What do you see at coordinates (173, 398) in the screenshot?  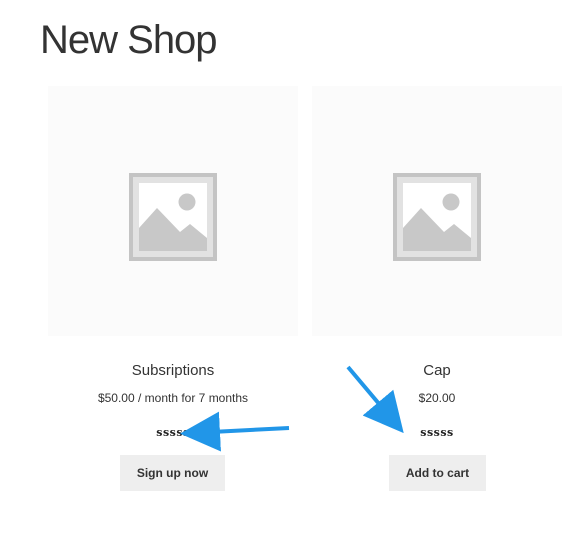 I see `product-price: $50.00 / month for 7 months` at bounding box center [173, 398].